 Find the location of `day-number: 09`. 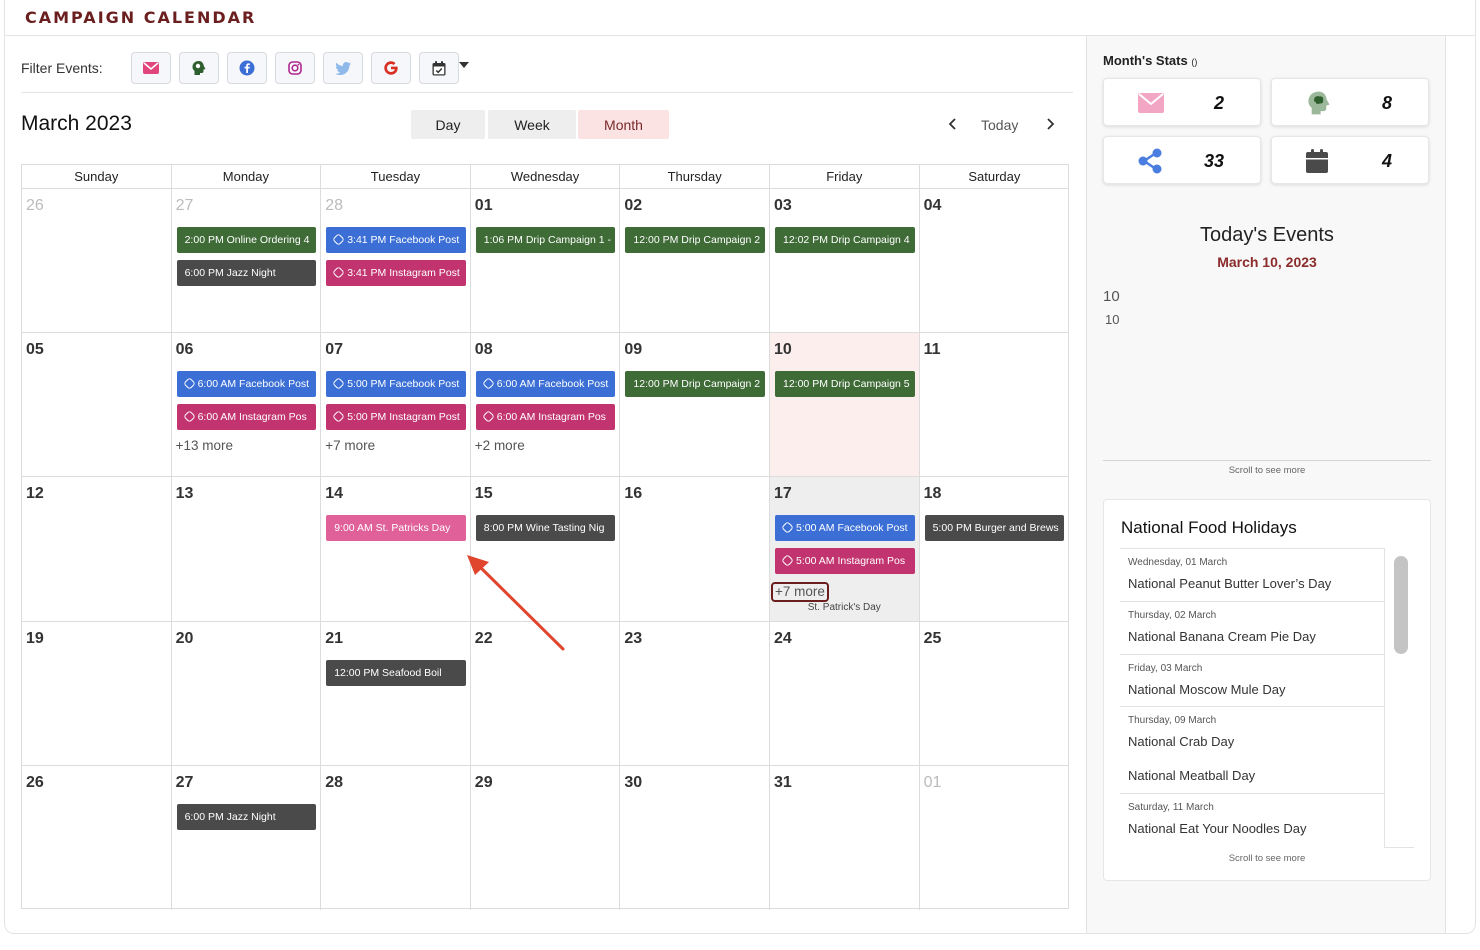

day-number: 09 is located at coordinates (633, 350).